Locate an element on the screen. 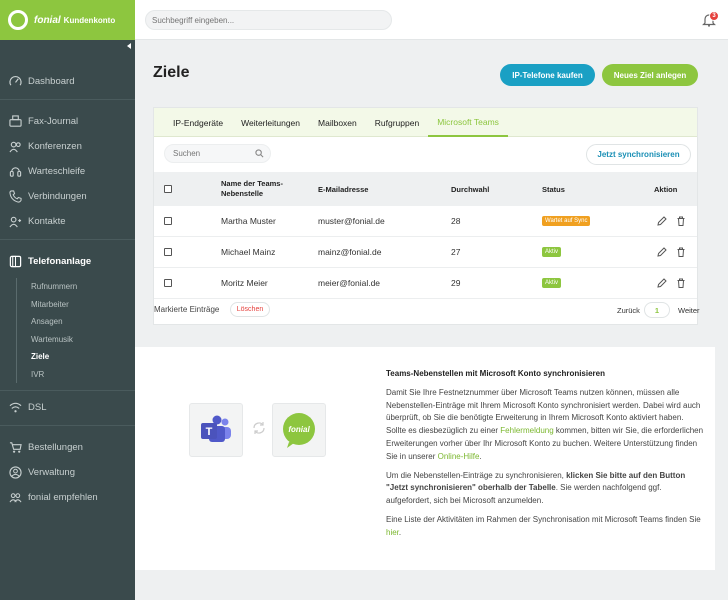  online-hilfe-link: Online-Hilfe is located at coordinates (459, 456).